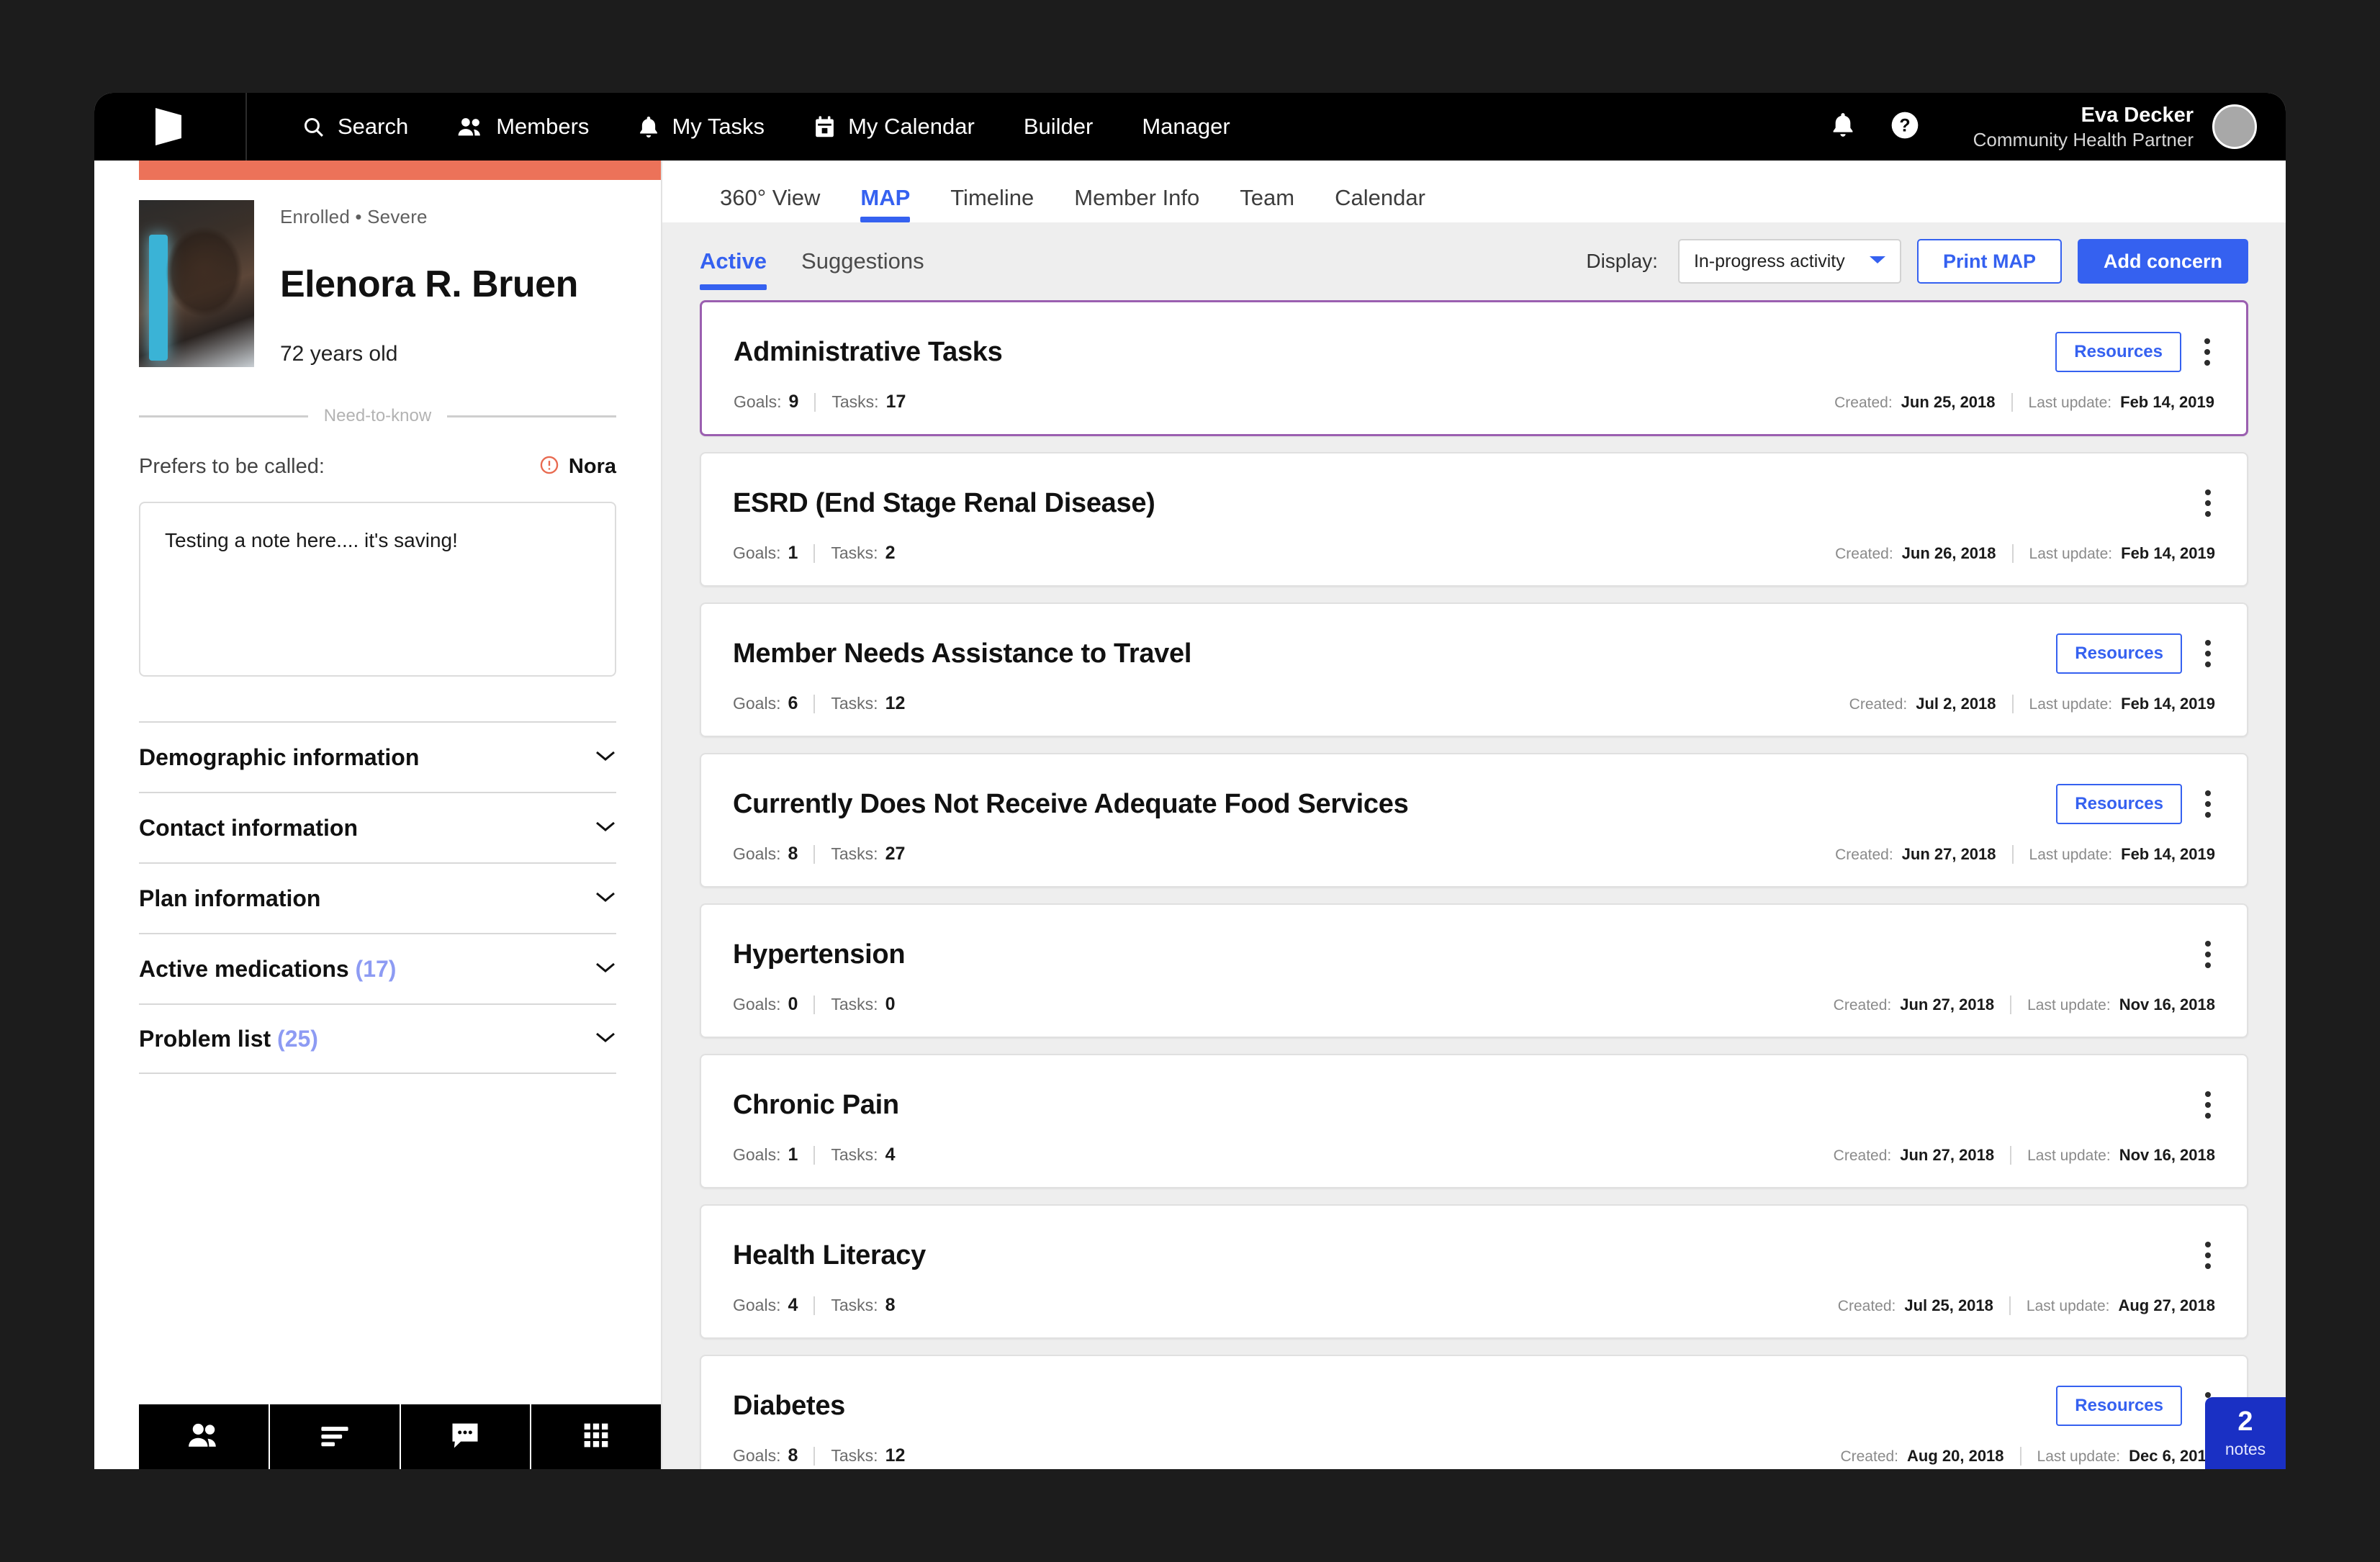  What do you see at coordinates (890, 1305) in the screenshot?
I see `tasks-count: 8` at bounding box center [890, 1305].